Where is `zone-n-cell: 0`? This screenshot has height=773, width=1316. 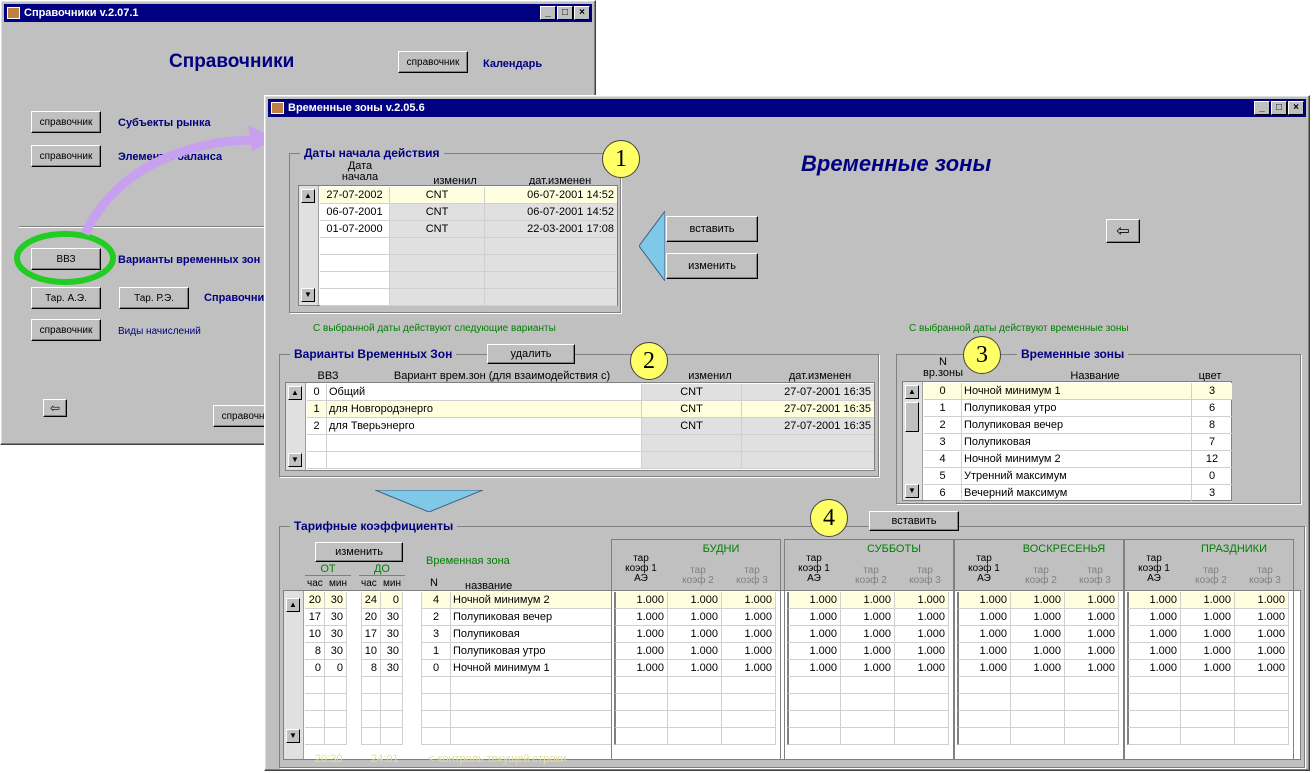
zone-n-cell: 0 is located at coordinates (436, 668).